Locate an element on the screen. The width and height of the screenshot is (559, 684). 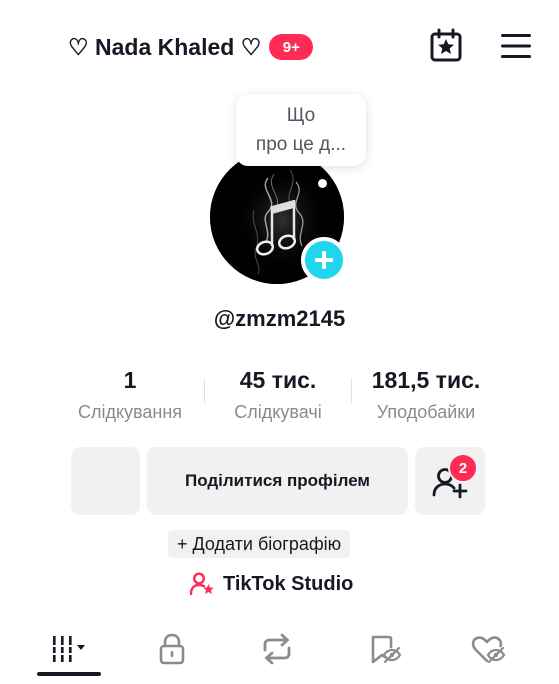
tab-videos is located at coordinates (70, 649).